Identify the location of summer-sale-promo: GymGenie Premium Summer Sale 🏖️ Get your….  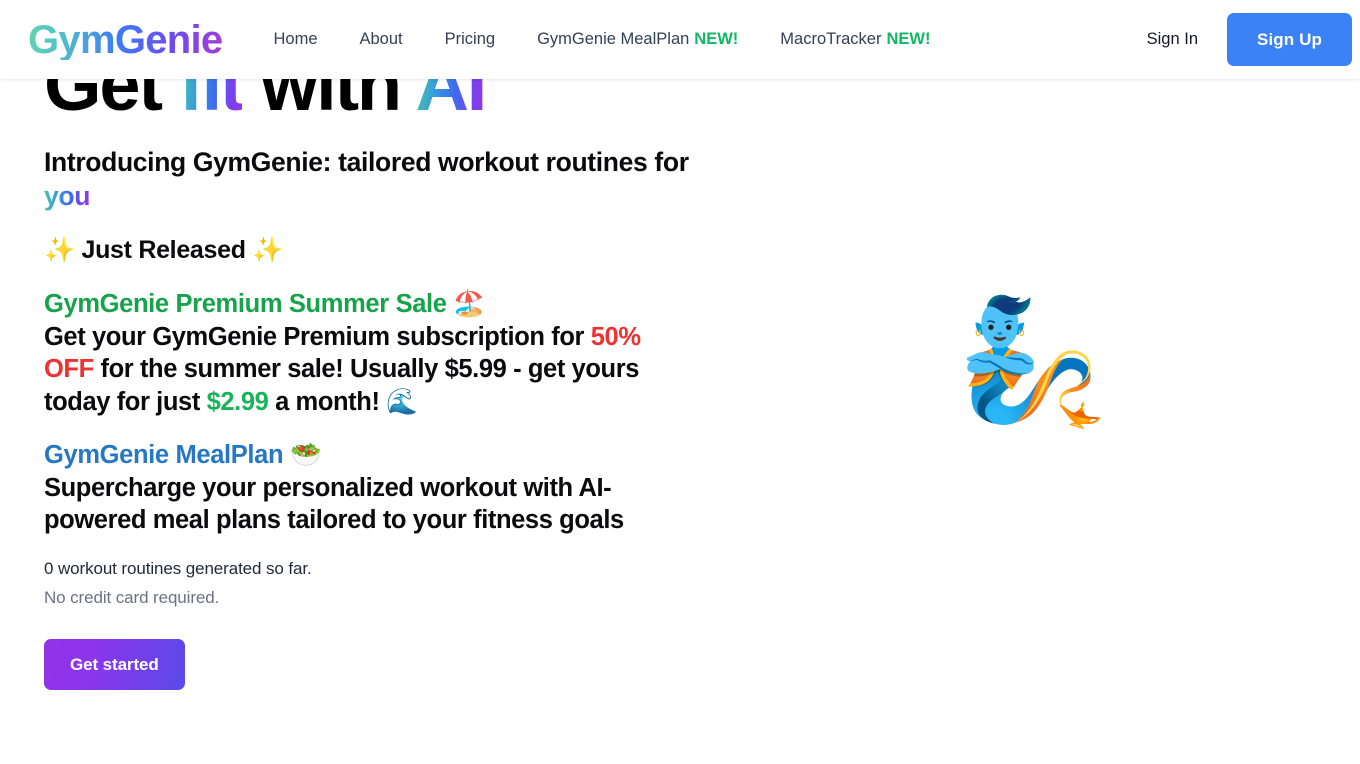
(372, 353).